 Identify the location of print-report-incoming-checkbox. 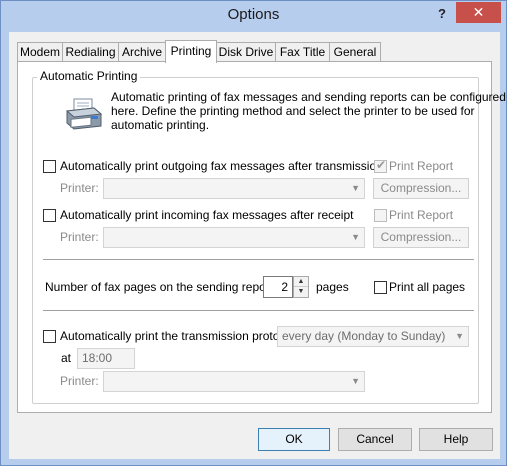
(380, 215).